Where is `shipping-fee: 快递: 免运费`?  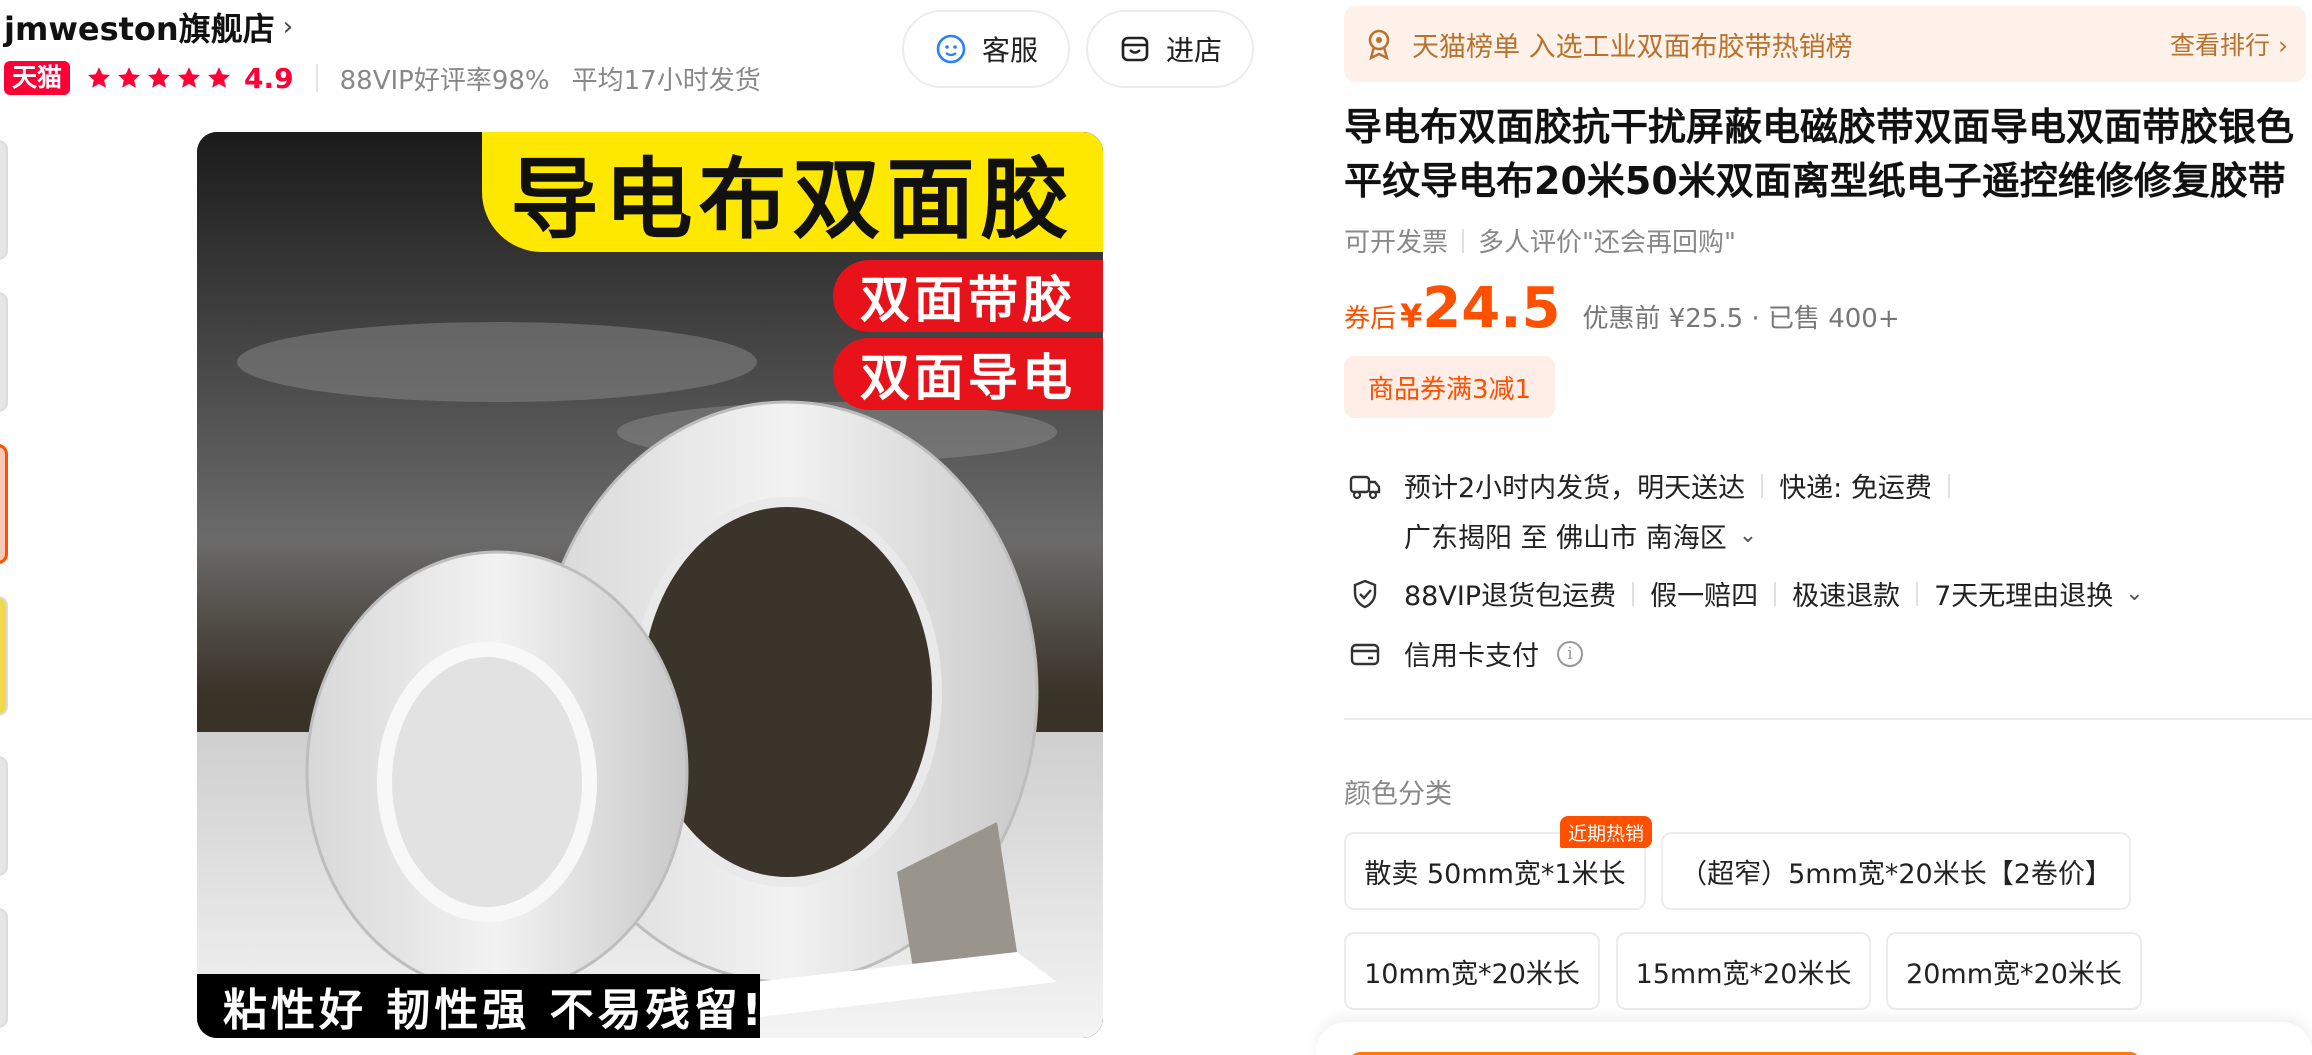 shipping-fee: 快递: 免运费 is located at coordinates (1855, 488).